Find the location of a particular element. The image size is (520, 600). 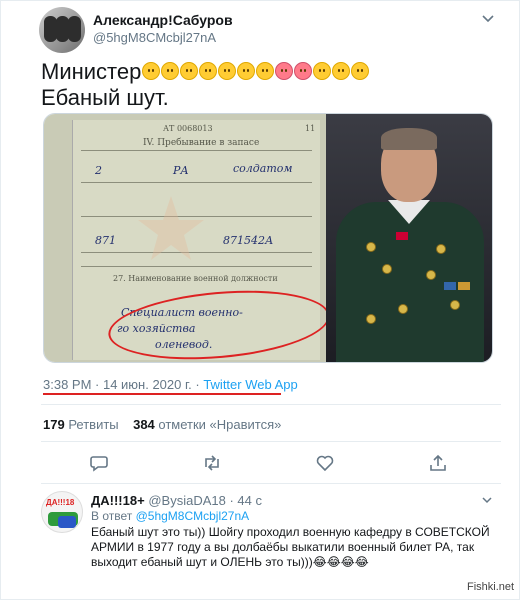

reply-header: ДА!!!18+ @BysiaDA18 · 44 с is located at coordinates (176, 500).